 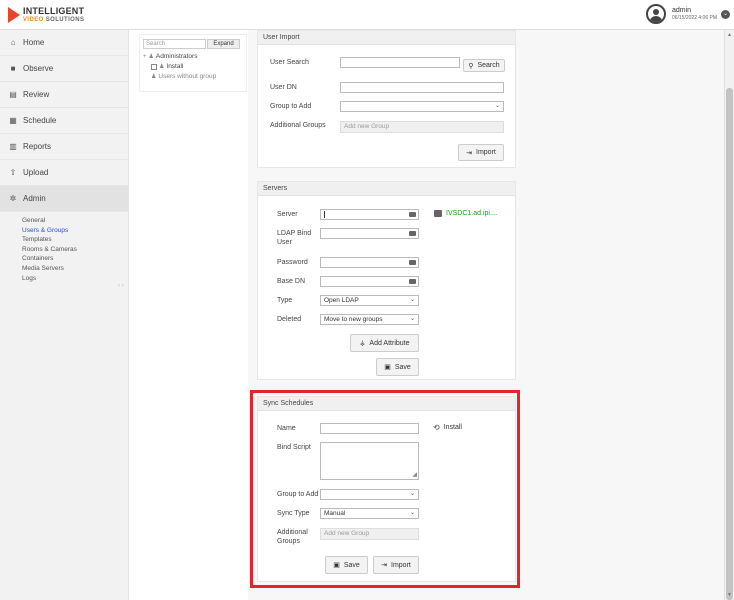 What do you see at coordinates (75, 240) in the screenshot?
I see `subnav-templates: Templates` at bounding box center [75, 240].